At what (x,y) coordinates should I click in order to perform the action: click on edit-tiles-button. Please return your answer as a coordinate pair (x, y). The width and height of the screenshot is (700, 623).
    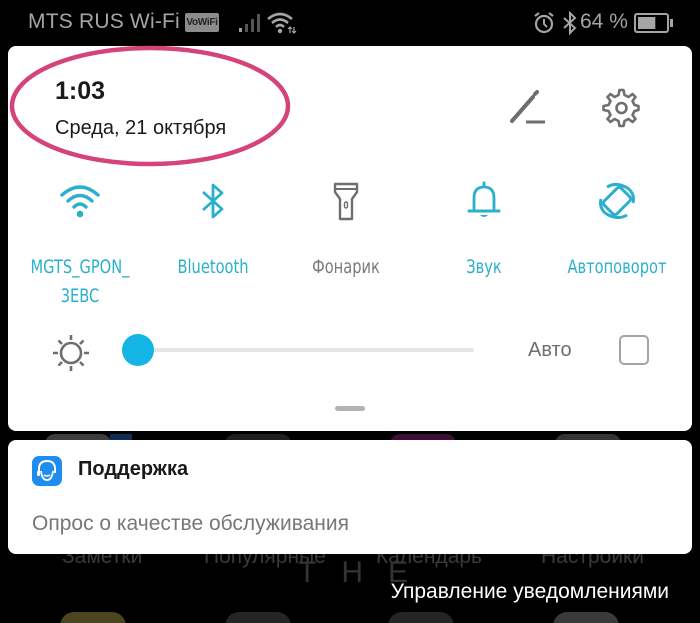
    Looking at the image, I should click on (528, 108).